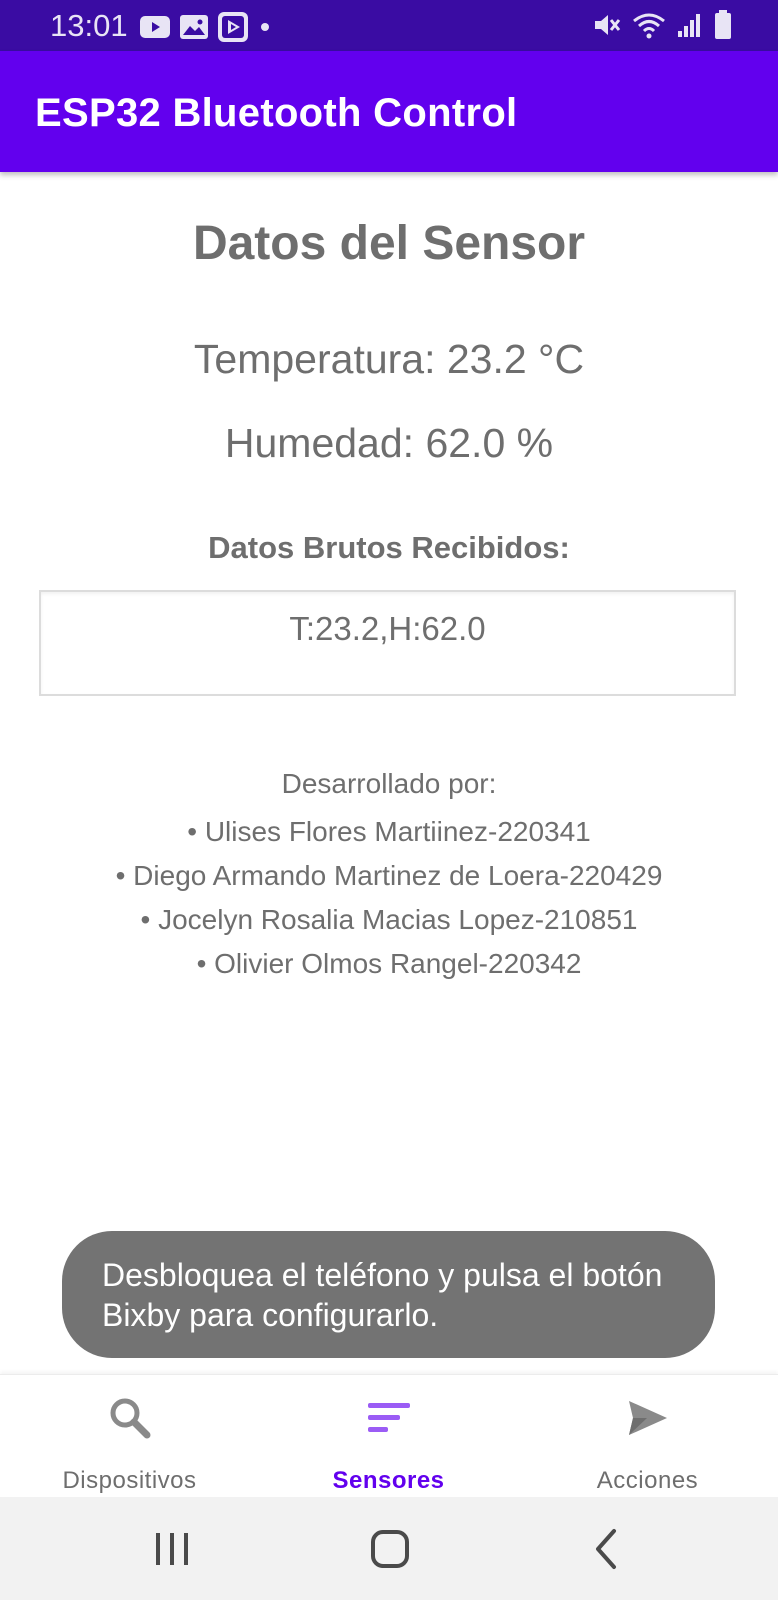  What do you see at coordinates (648, 1418) in the screenshot?
I see `send-icon` at bounding box center [648, 1418].